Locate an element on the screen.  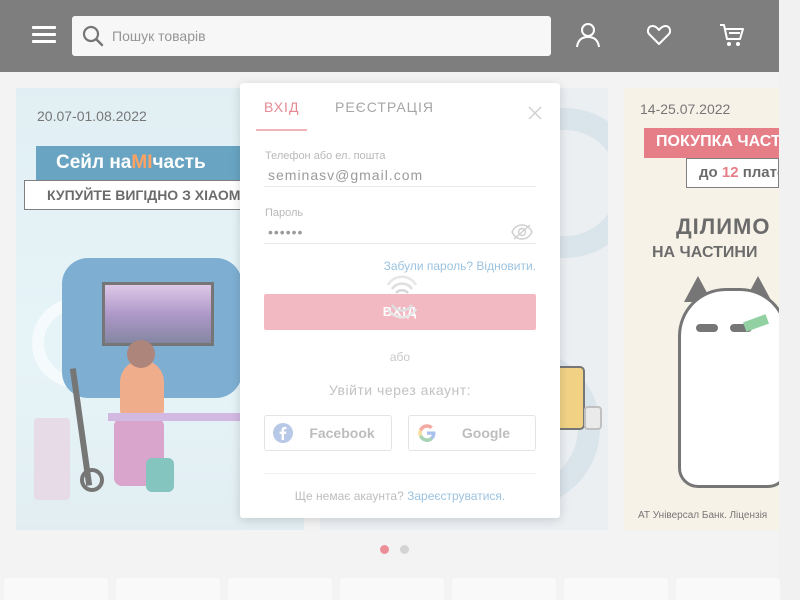
password-field is located at coordinates (400, 232).